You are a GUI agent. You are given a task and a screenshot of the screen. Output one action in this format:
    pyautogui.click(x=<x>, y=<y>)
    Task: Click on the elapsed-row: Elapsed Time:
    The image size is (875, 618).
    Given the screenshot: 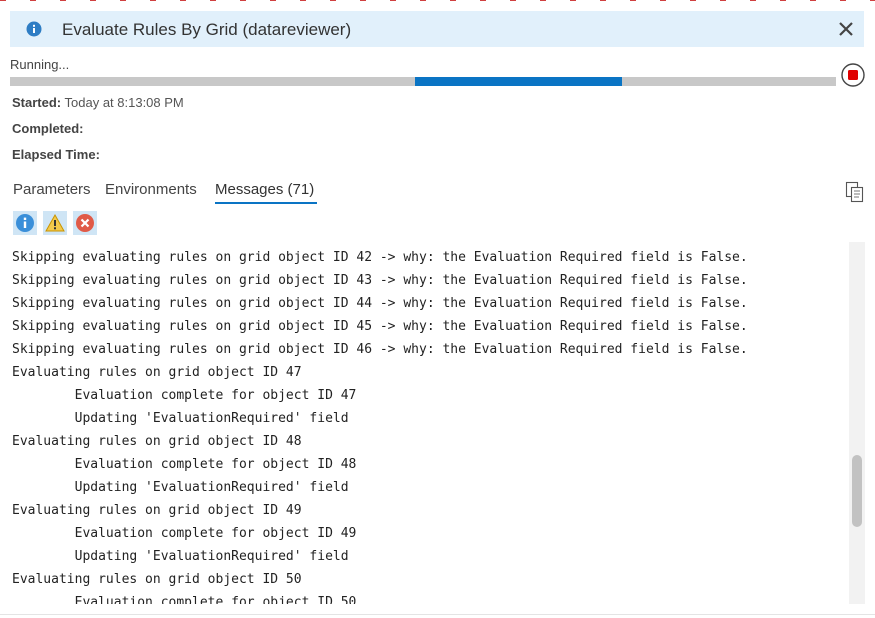 What is the action you would take?
    pyautogui.click(x=56, y=154)
    